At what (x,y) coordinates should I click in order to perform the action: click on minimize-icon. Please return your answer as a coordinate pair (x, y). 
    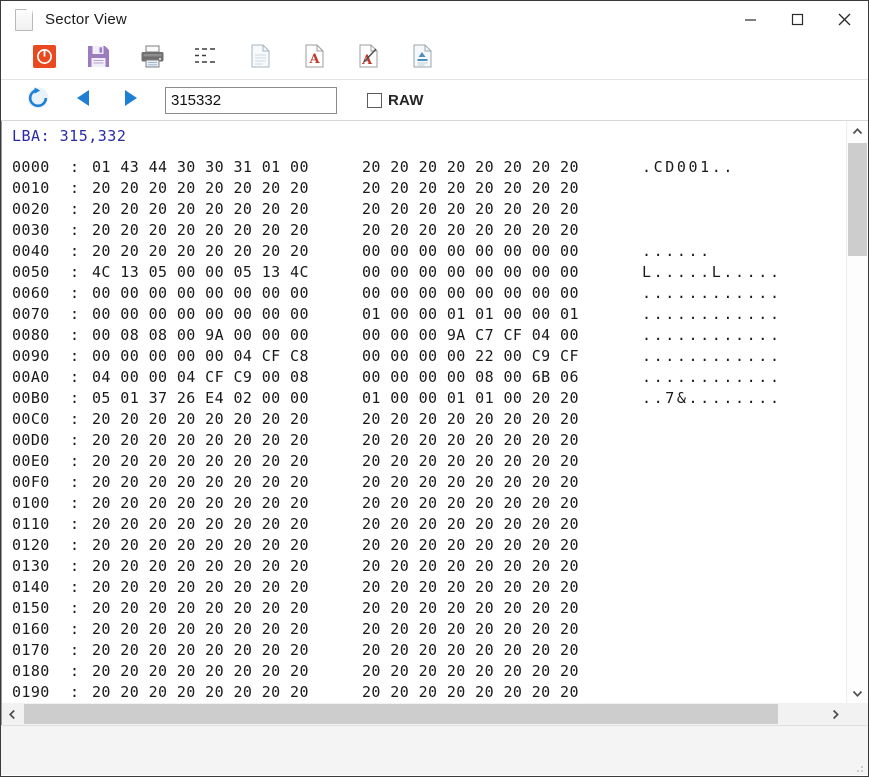
    Looking at the image, I should click on (750, 19).